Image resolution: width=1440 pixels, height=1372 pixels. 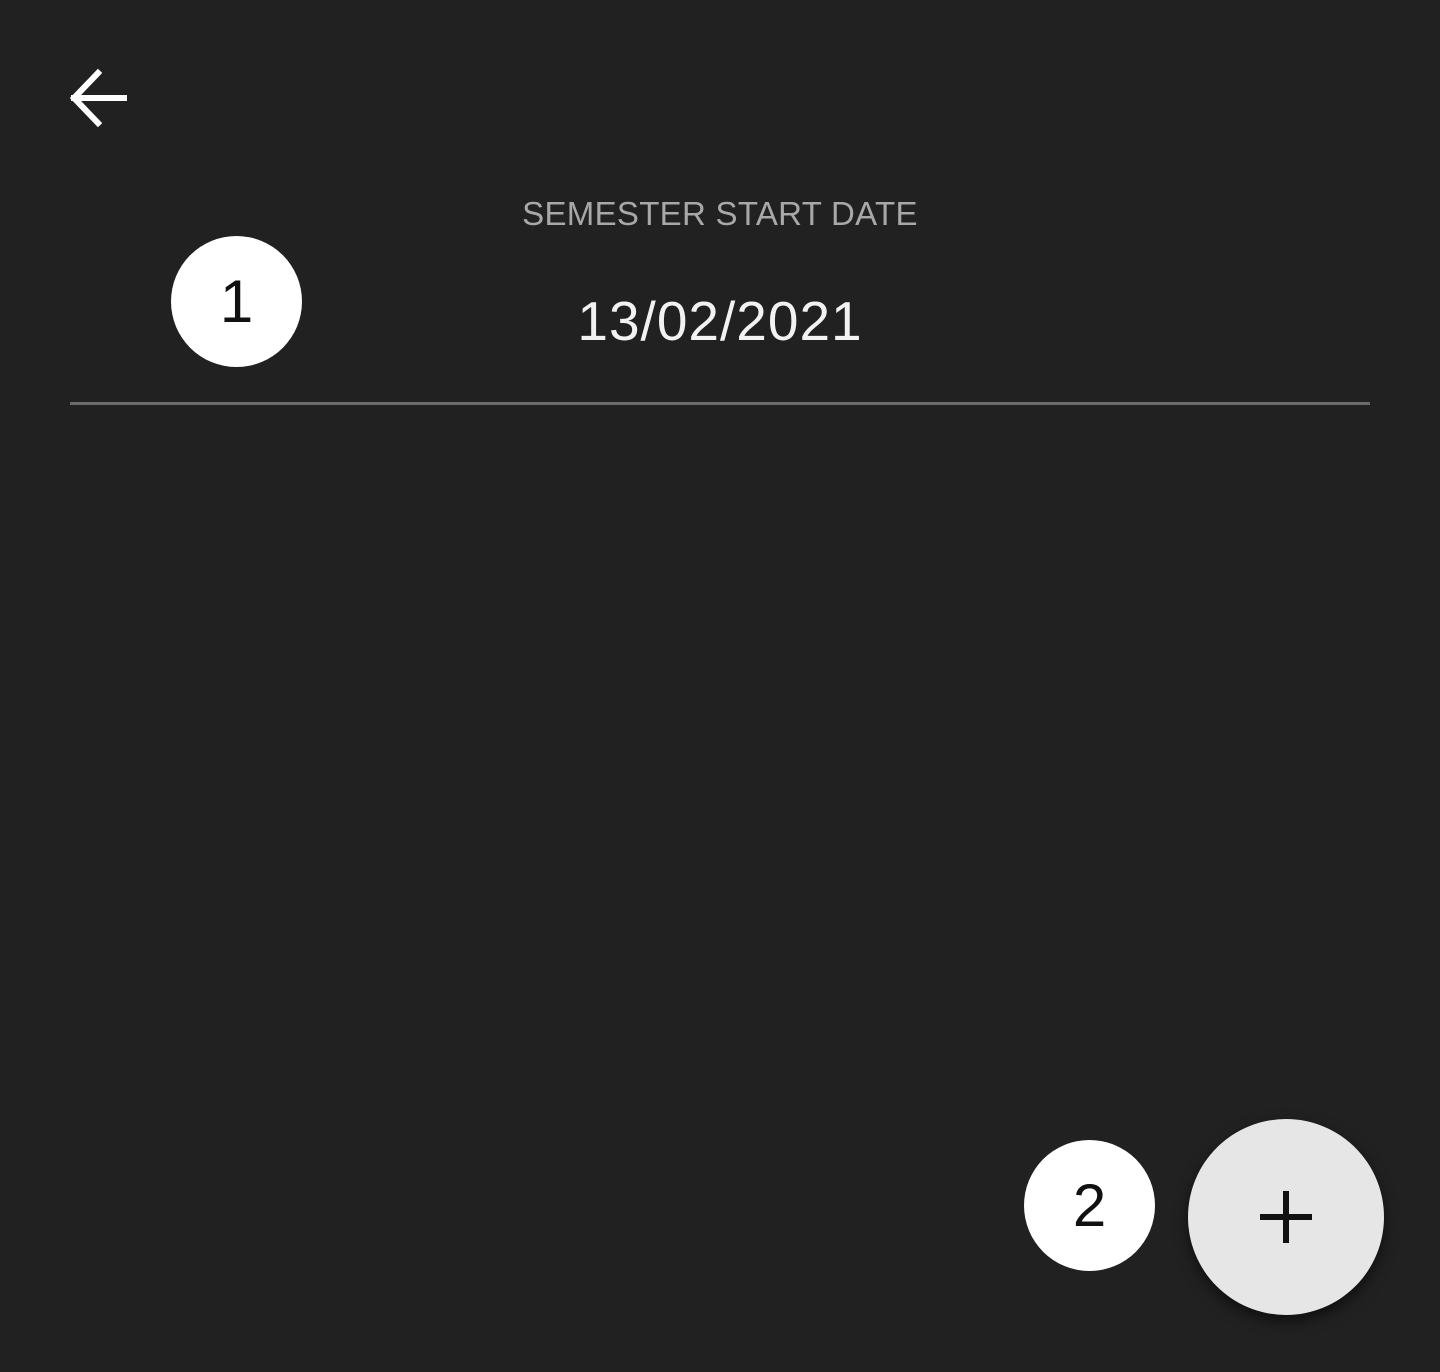 I want to click on step-marker-2: 2, so click(x=1089, y=1205).